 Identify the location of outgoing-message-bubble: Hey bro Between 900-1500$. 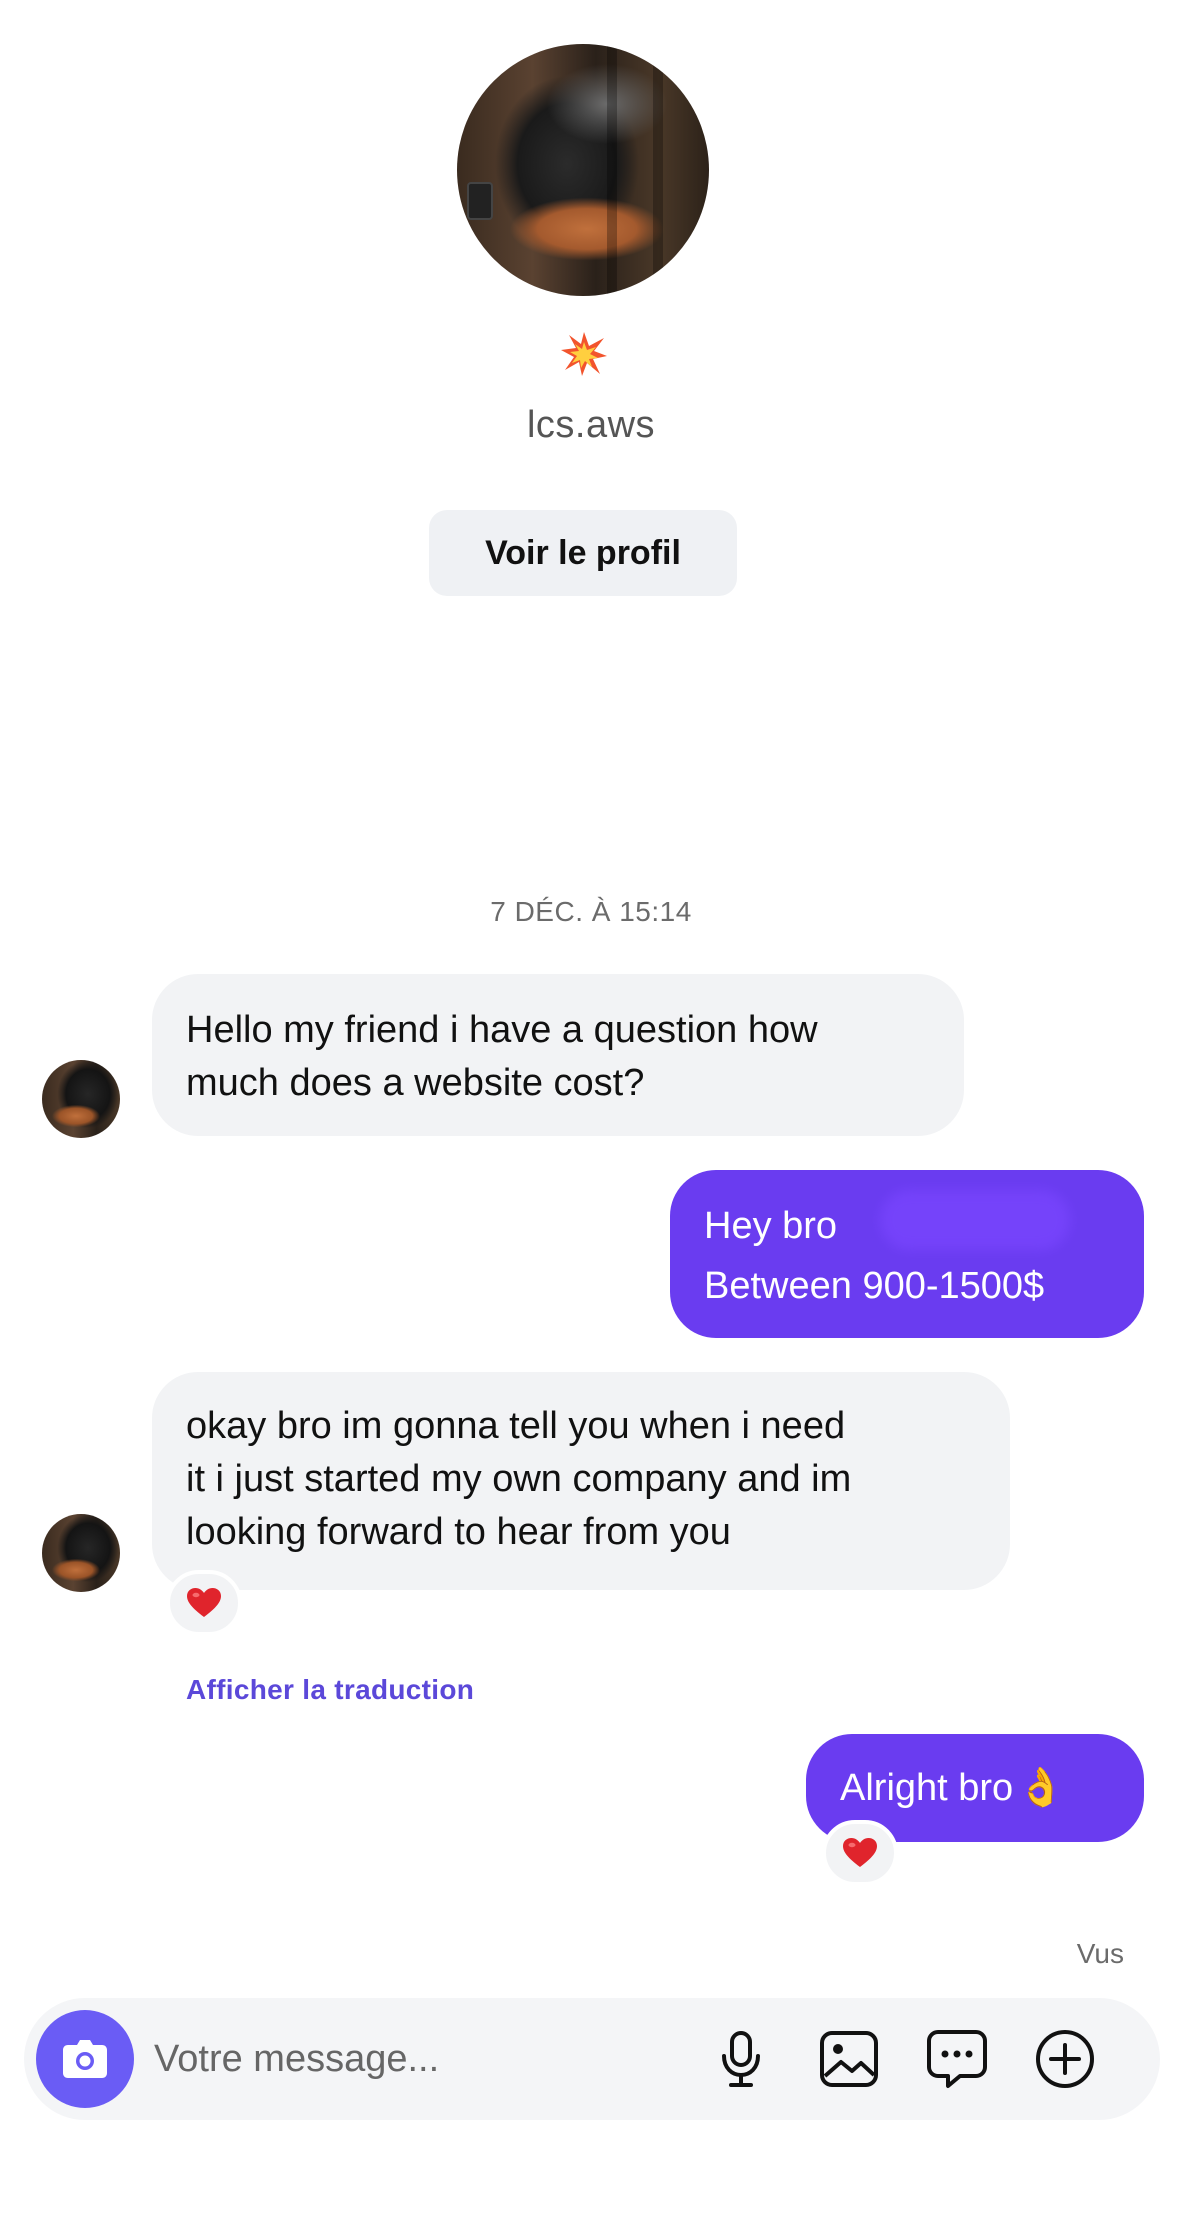
(907, 1254).